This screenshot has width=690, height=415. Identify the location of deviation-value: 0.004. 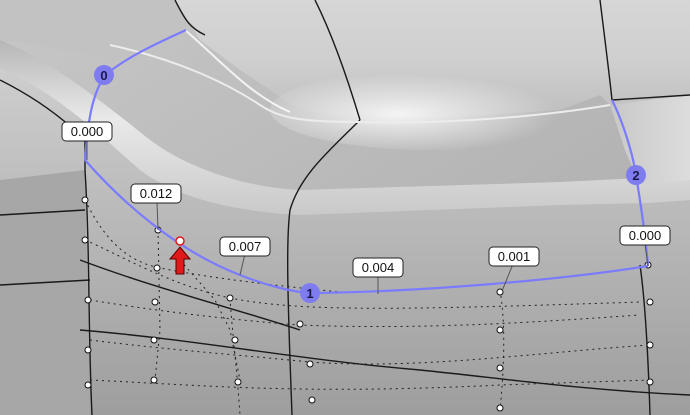
(378, 267).